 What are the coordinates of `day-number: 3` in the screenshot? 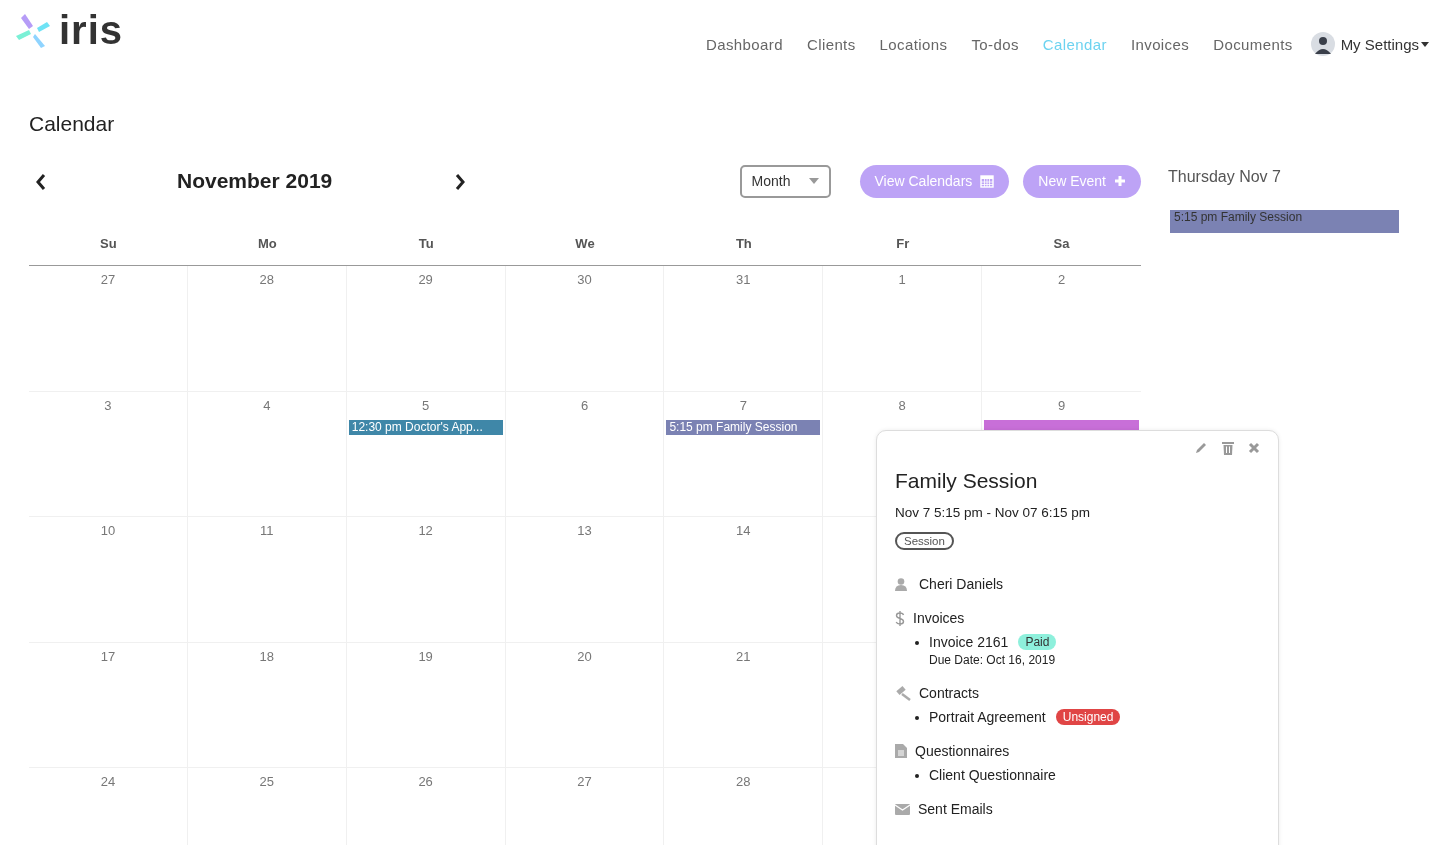 It's located at (108, 406).